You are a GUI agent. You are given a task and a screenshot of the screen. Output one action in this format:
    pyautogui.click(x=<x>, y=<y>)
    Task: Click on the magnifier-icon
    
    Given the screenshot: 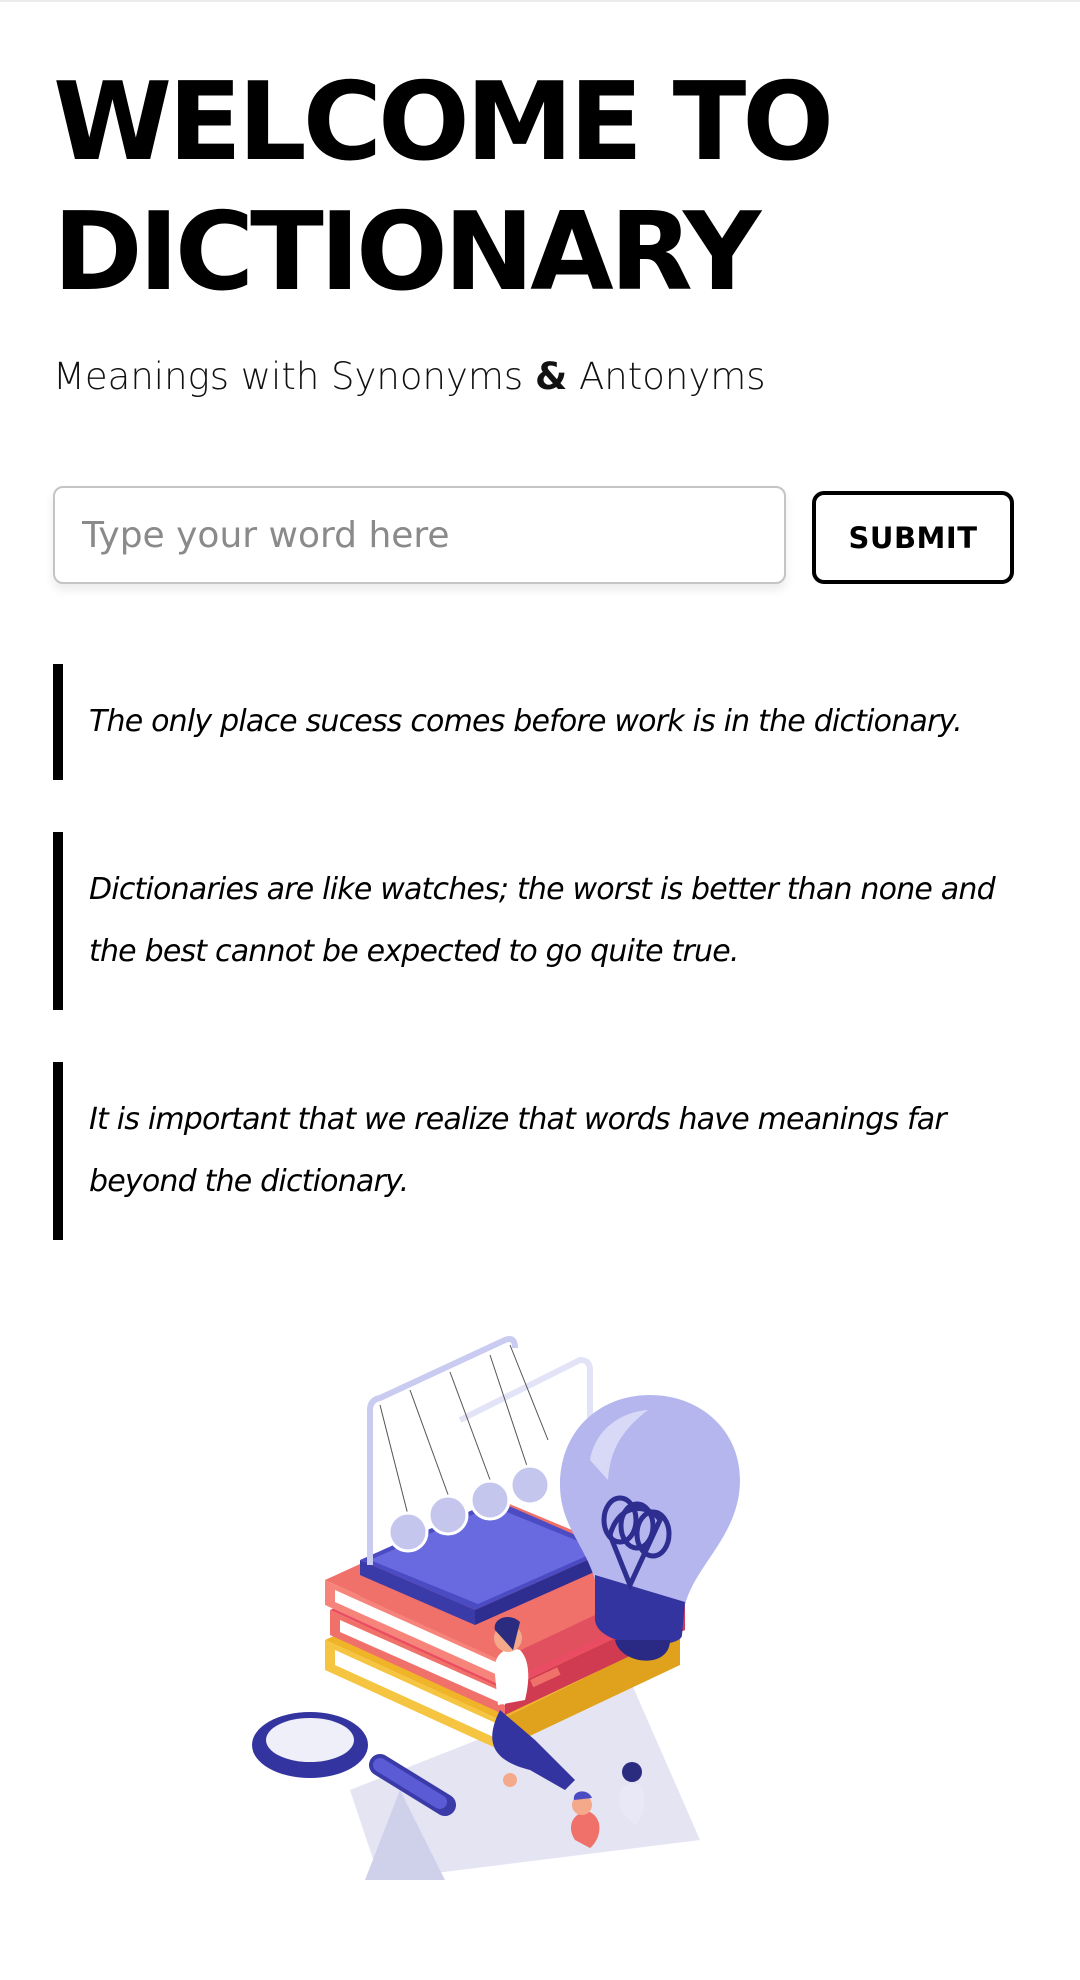 What is the action you would take?
    pyautogui.click(x=354, y=1764)
    